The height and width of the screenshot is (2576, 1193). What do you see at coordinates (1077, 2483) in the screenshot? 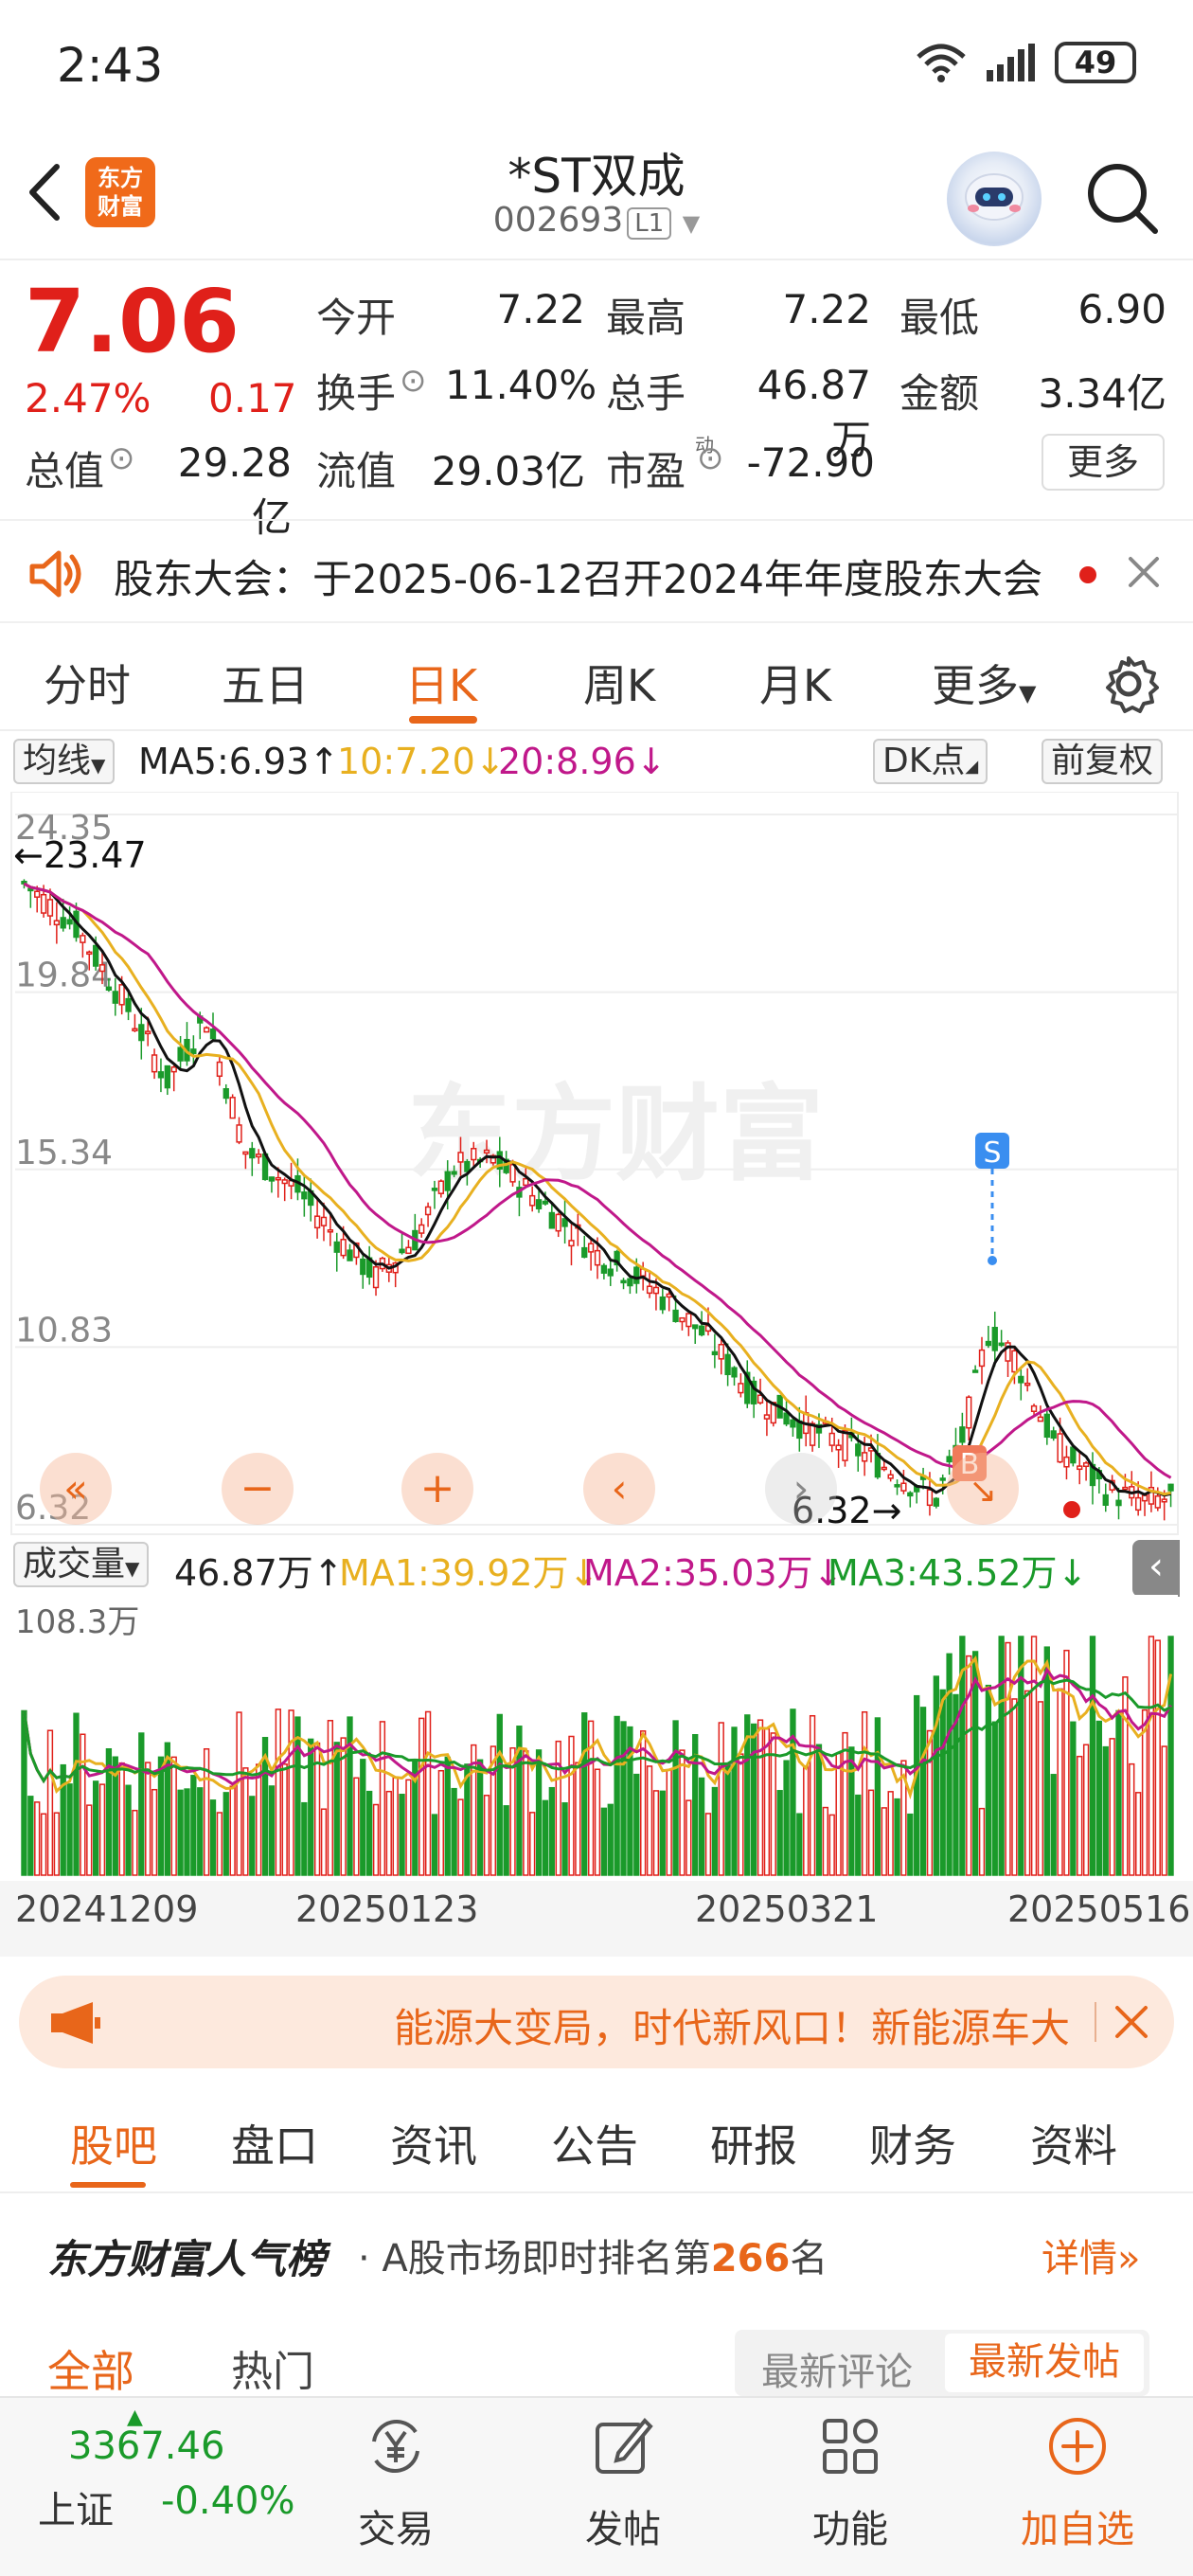
I see `add-watchlist-button: 加自选` at bounding box center [1077, 2483].